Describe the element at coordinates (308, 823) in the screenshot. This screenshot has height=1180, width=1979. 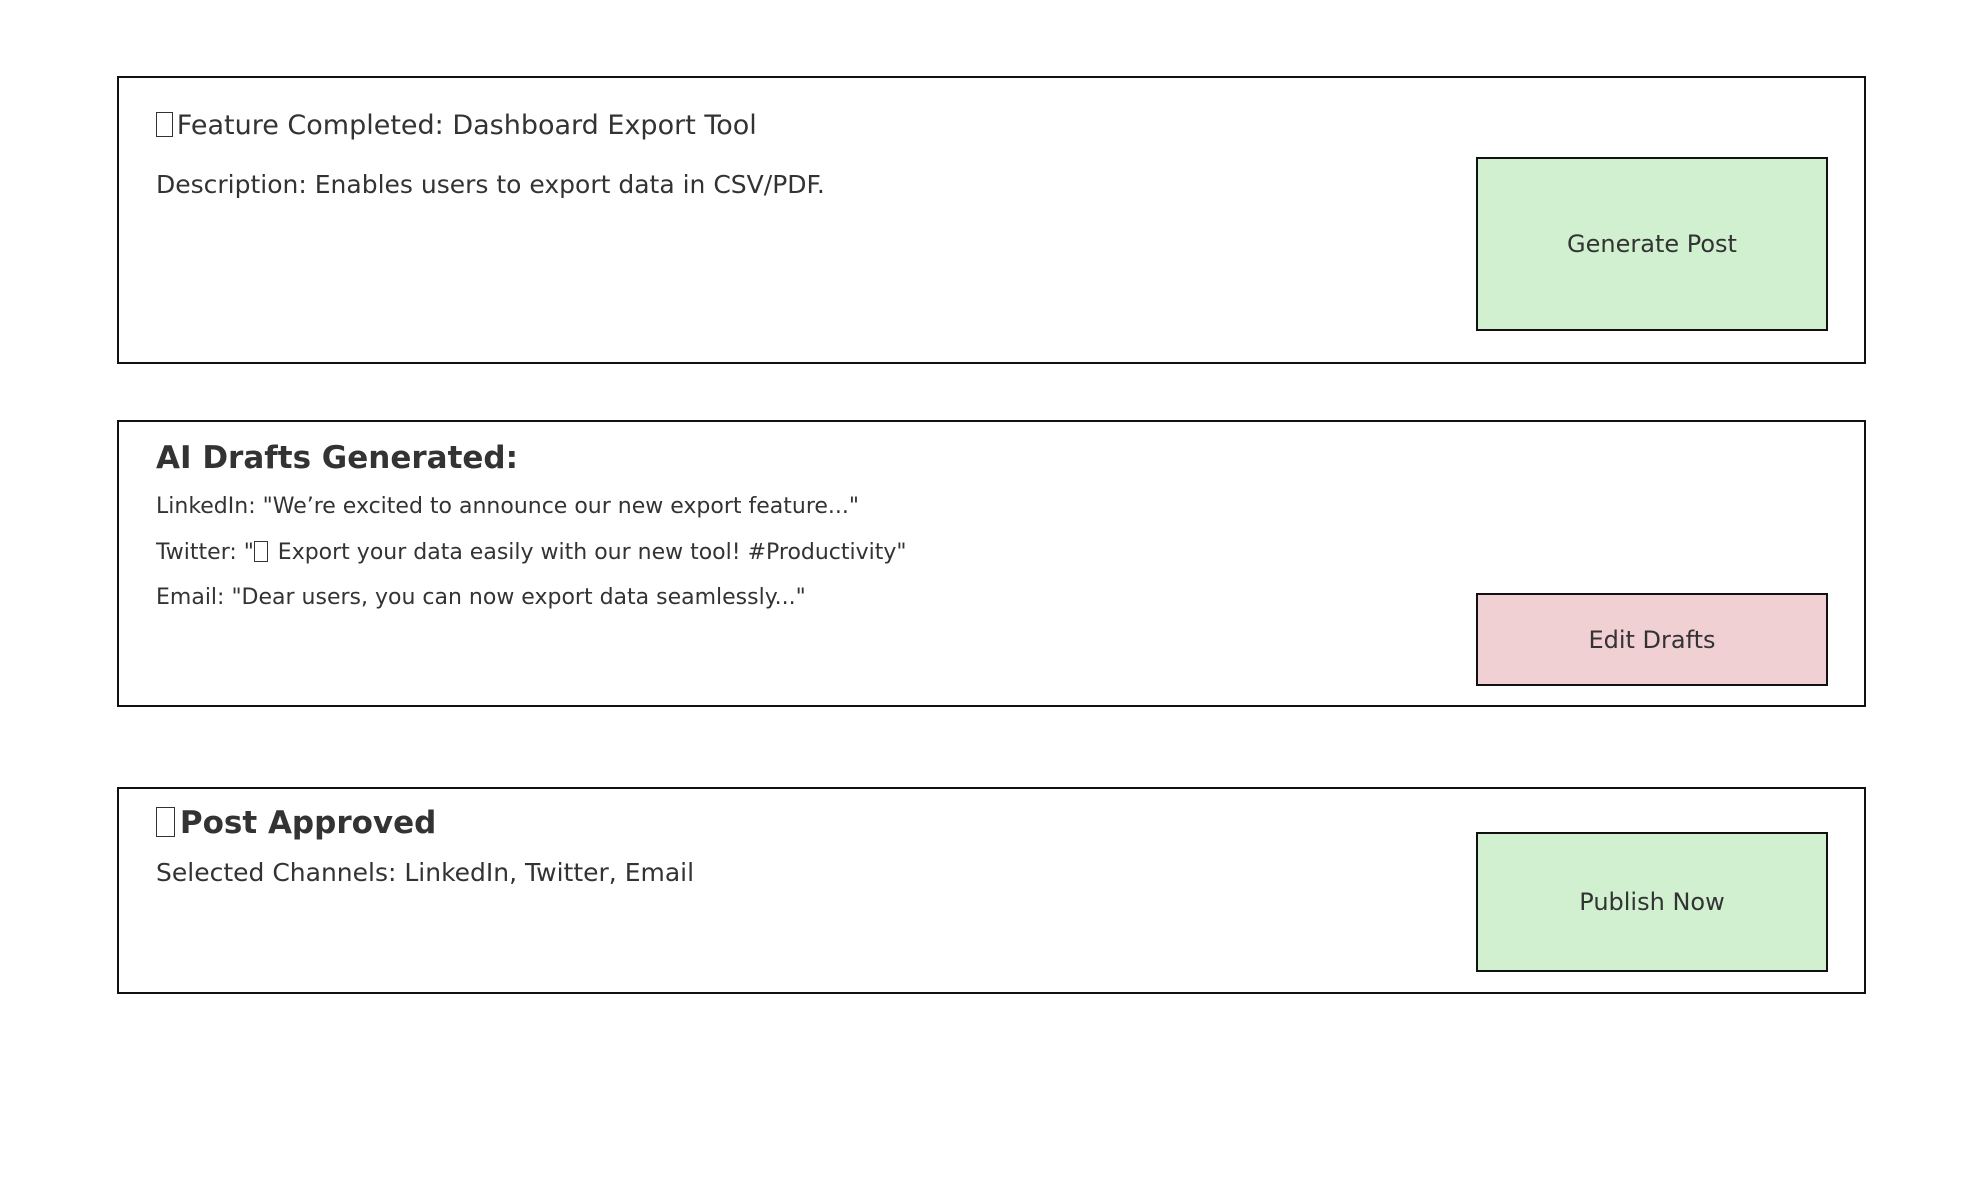
I see `approved-title-text: Post Approved` at that location.